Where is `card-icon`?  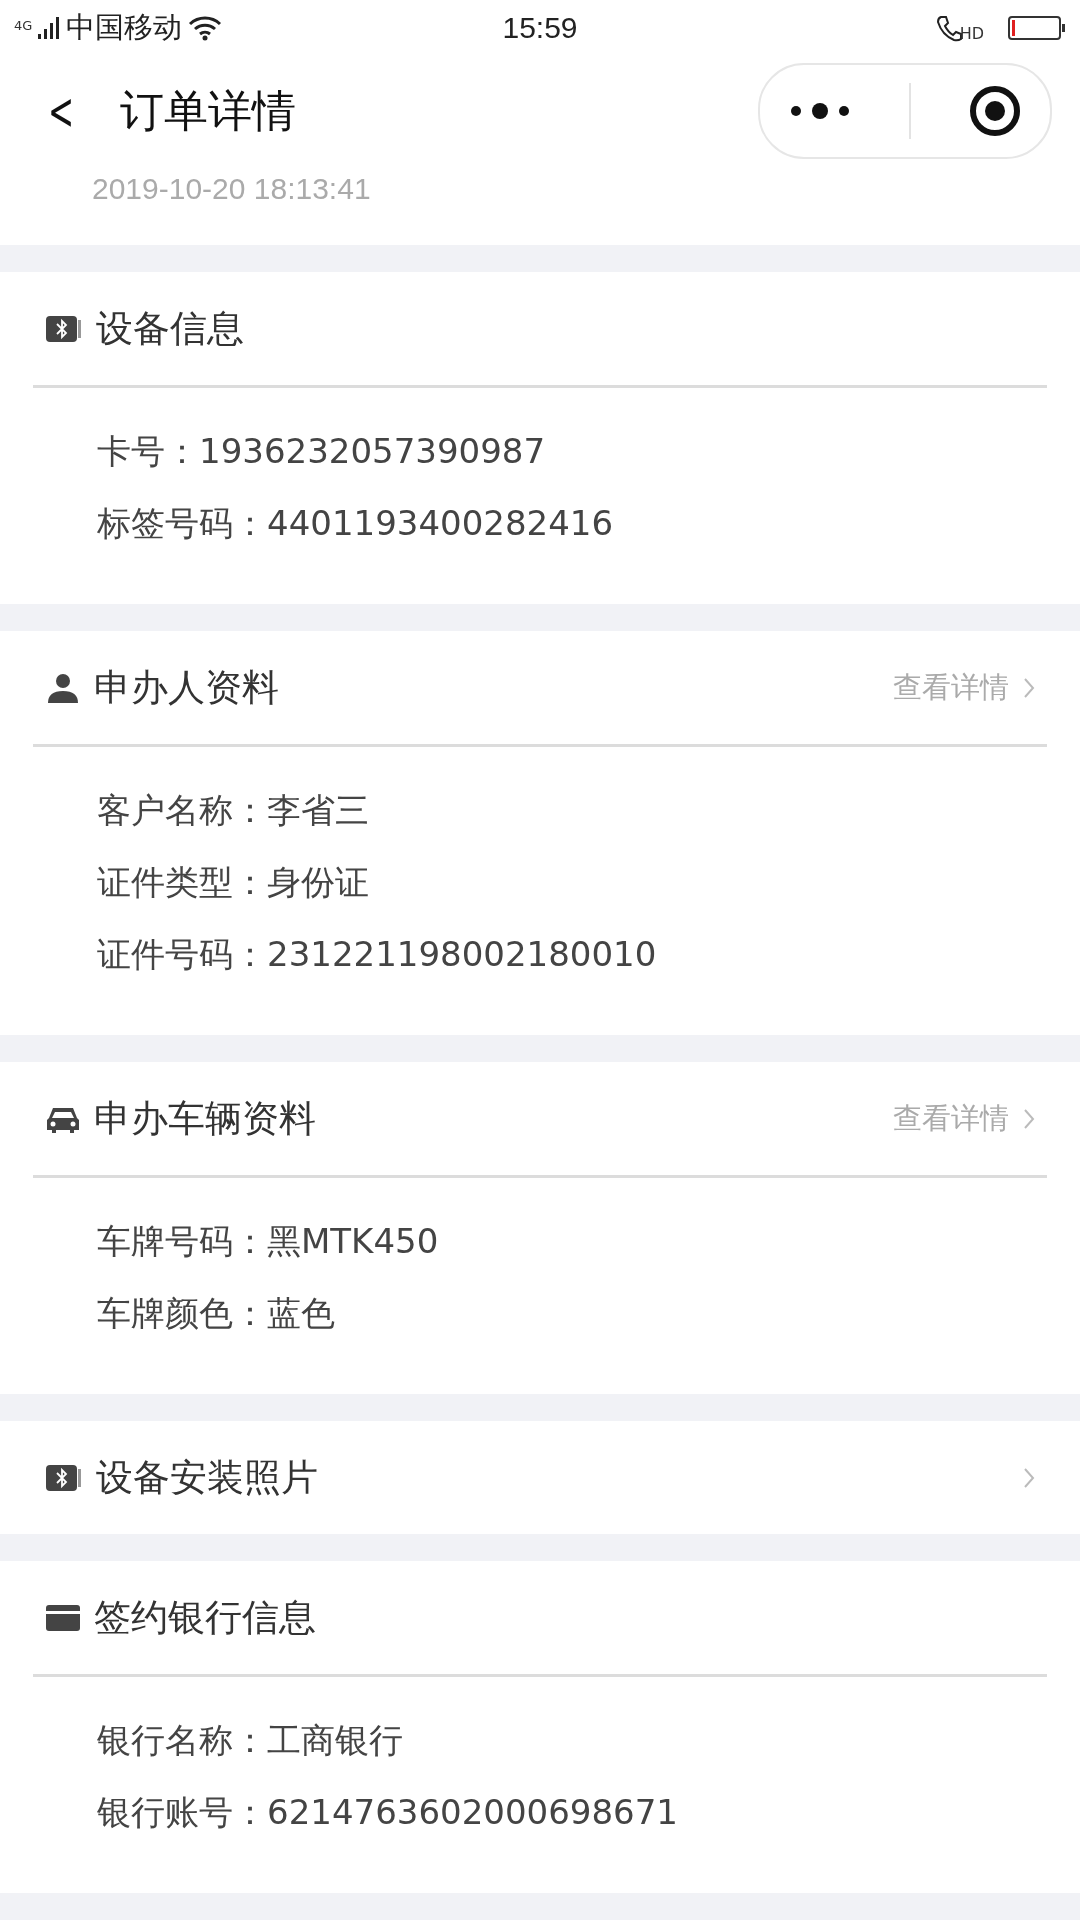
card-icon is located at coordinates (63, 1617).